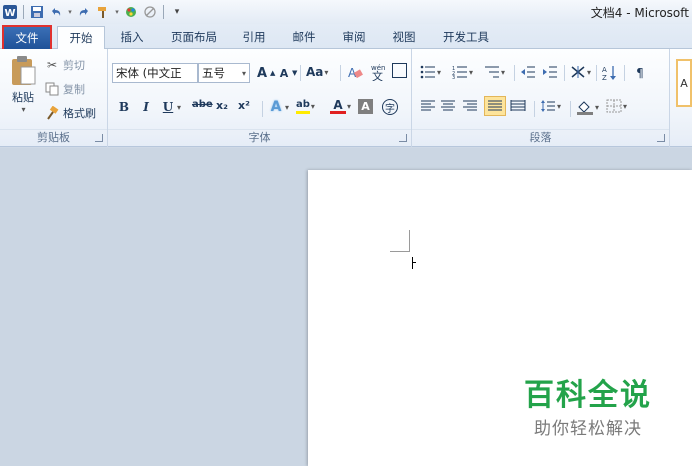  I want to click on distributed-icon, so click(518, 105).